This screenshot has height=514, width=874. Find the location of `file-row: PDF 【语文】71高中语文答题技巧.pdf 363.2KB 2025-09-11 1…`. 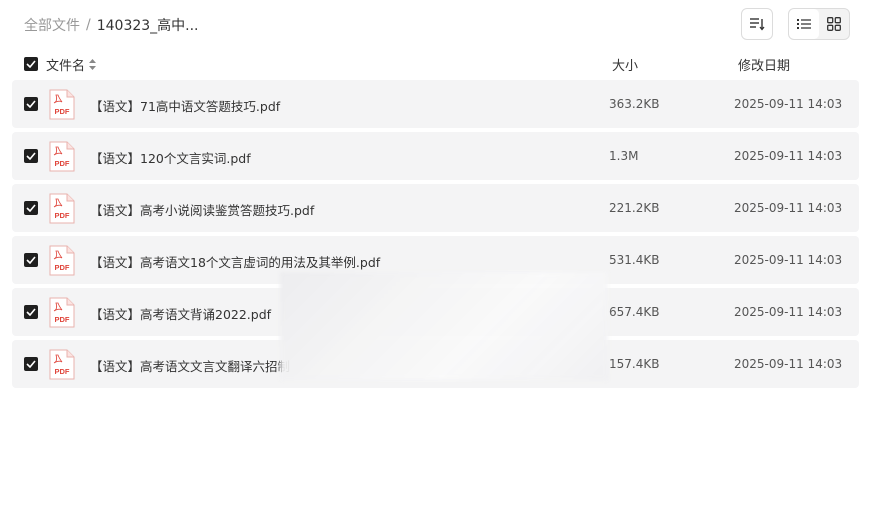

file-row: PDF 【语文】71高中语文答题技巧.pdf 363.2KB 2025-09-11 1… is located at coordinates (435, 104).